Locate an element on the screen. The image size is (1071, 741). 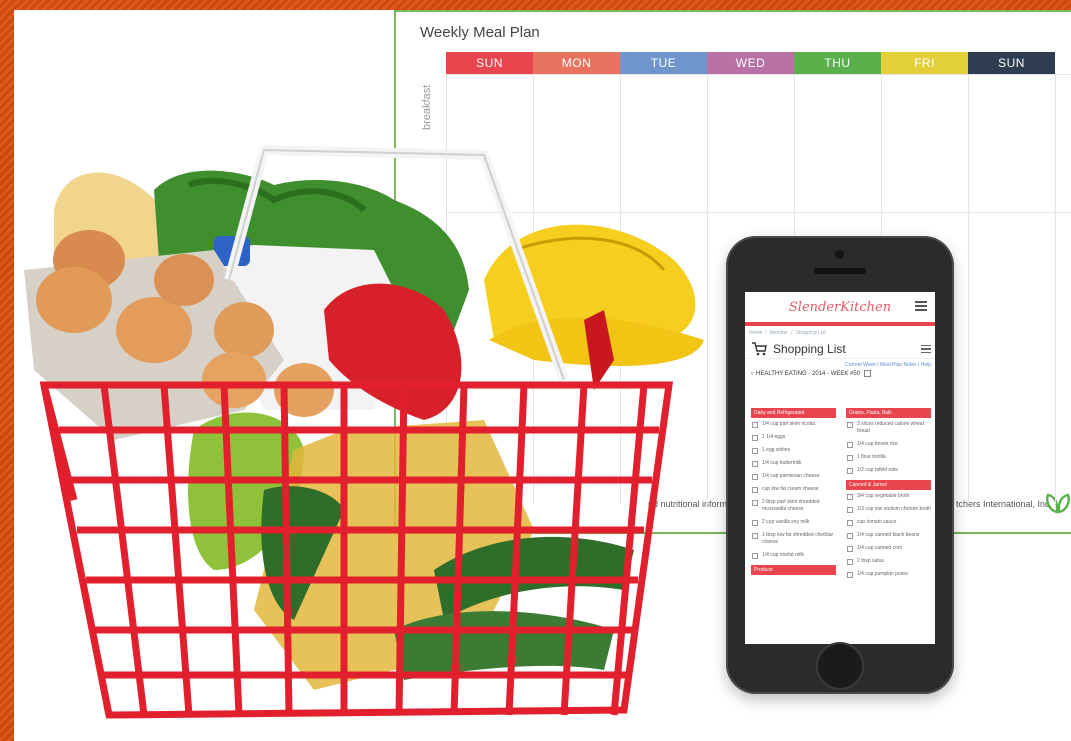
site-header: SlenderKitchen is located at coordinates (840, 309).